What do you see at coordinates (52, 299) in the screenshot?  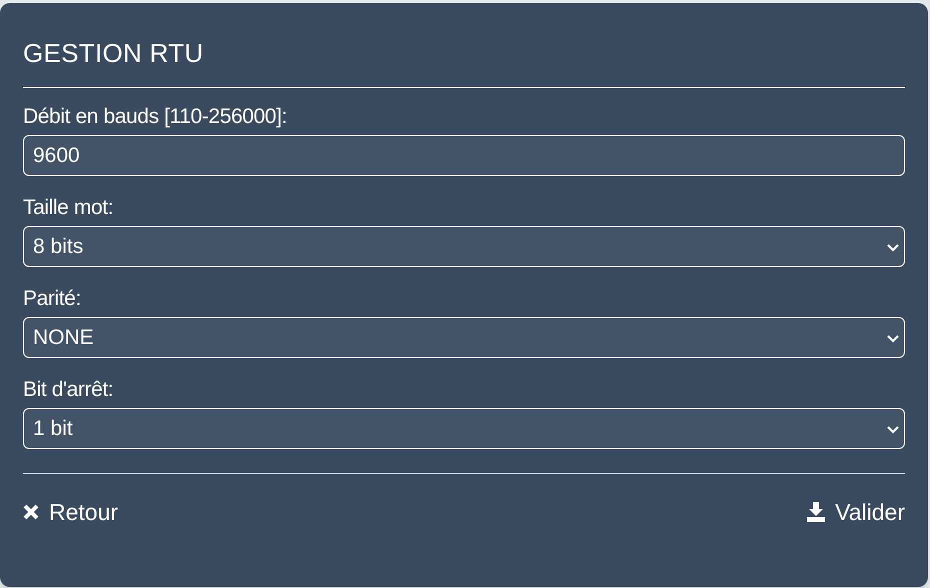 I see `field-label: Parité:` at bounding box center [52, 299].